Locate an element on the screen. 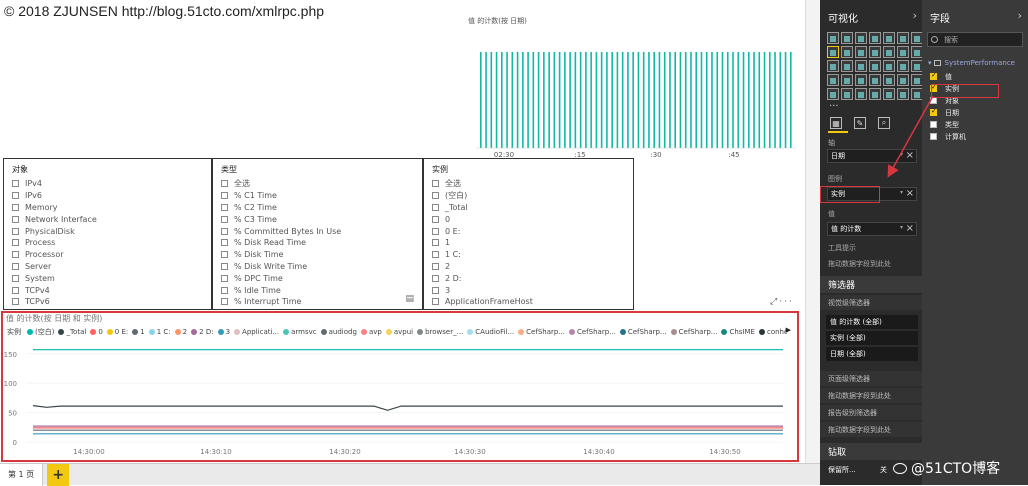 This screenshot has width=1028, height=486. slicer-menu-icon: ▤ is located at coordinates (409, 299).